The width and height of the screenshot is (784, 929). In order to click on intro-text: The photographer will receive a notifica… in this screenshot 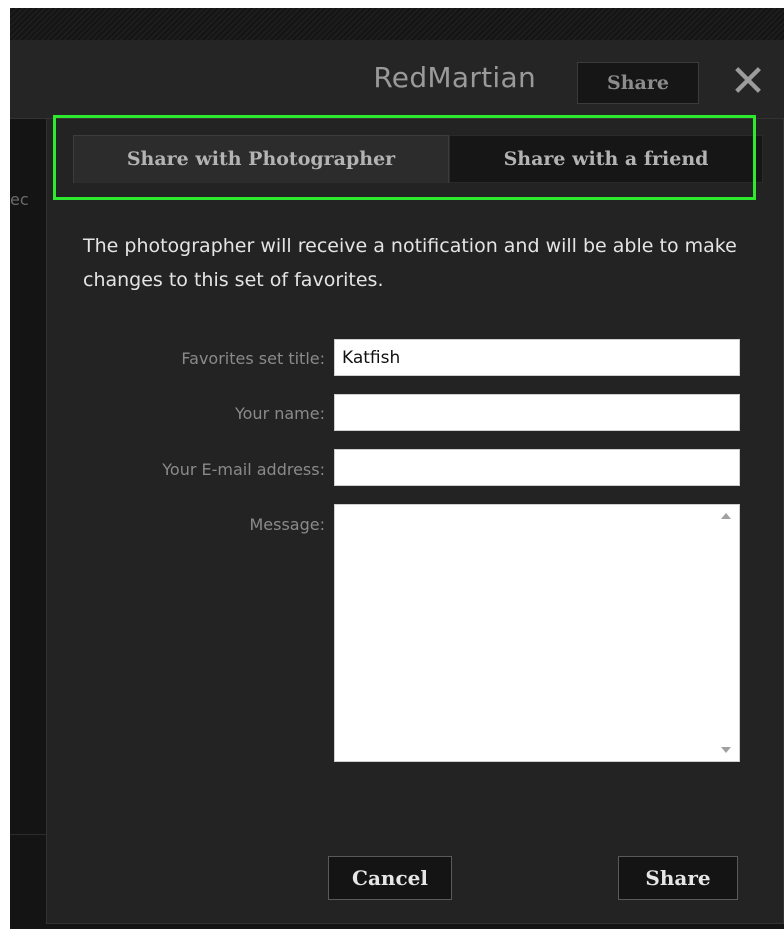, I will do `click(410, 263)`.